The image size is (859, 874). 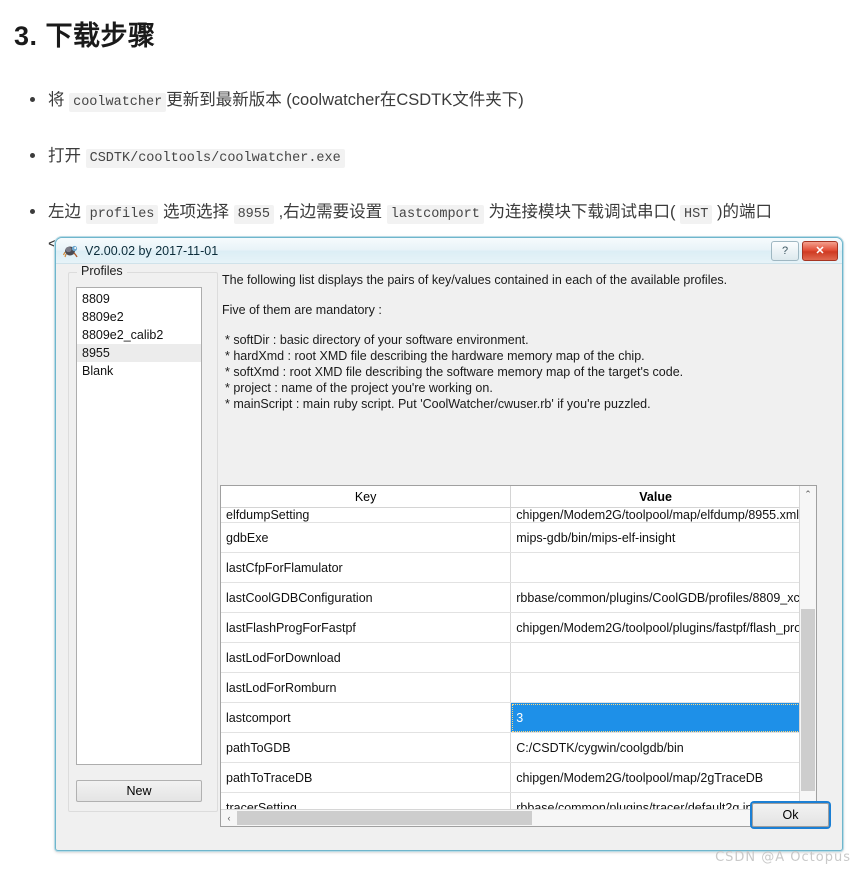 I want to click on profile-item-8809e2-calib2: 8809e2_calib2, so click(x=139, y=335).